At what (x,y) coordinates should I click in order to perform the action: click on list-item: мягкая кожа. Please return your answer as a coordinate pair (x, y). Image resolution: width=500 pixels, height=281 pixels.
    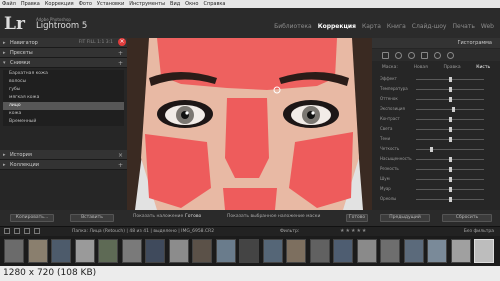
    Looking at the image, I should click on (63, 98).